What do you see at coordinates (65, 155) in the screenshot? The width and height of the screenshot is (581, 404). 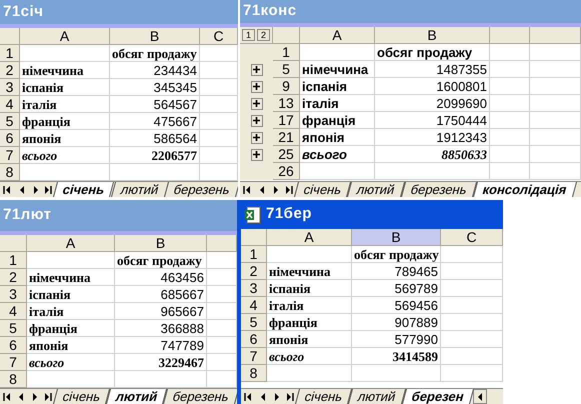 I see `table-cell: всього` at bounding box center [65, 155].